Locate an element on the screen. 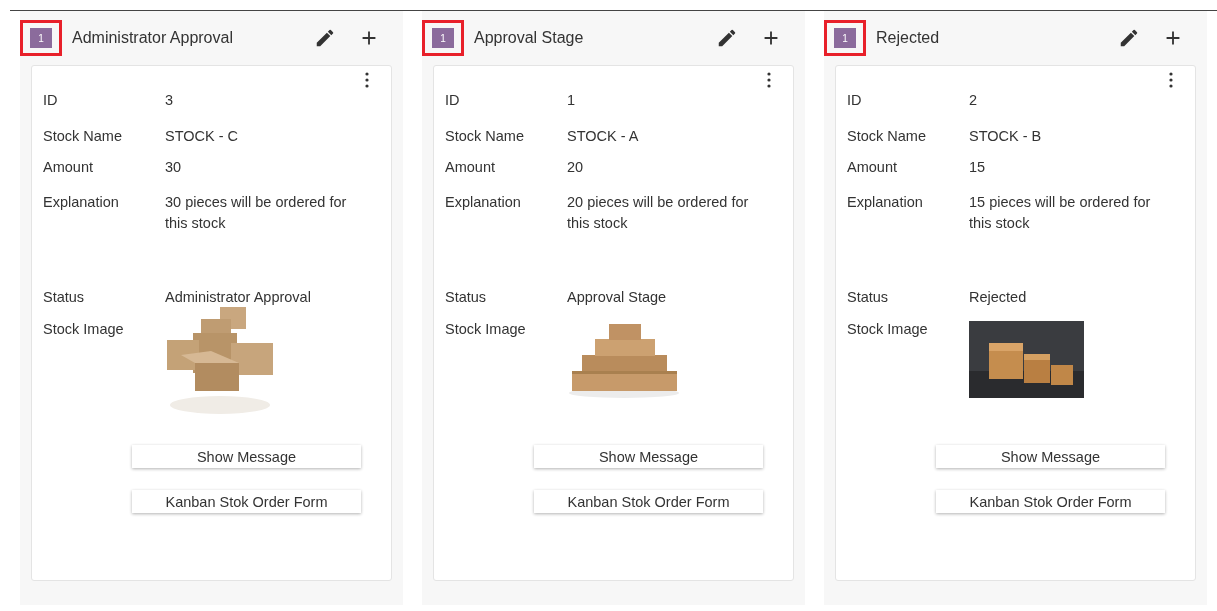 The height and width of the screenshot is (611, 1217). field-value: 1 is located at coordinates (572, 100).